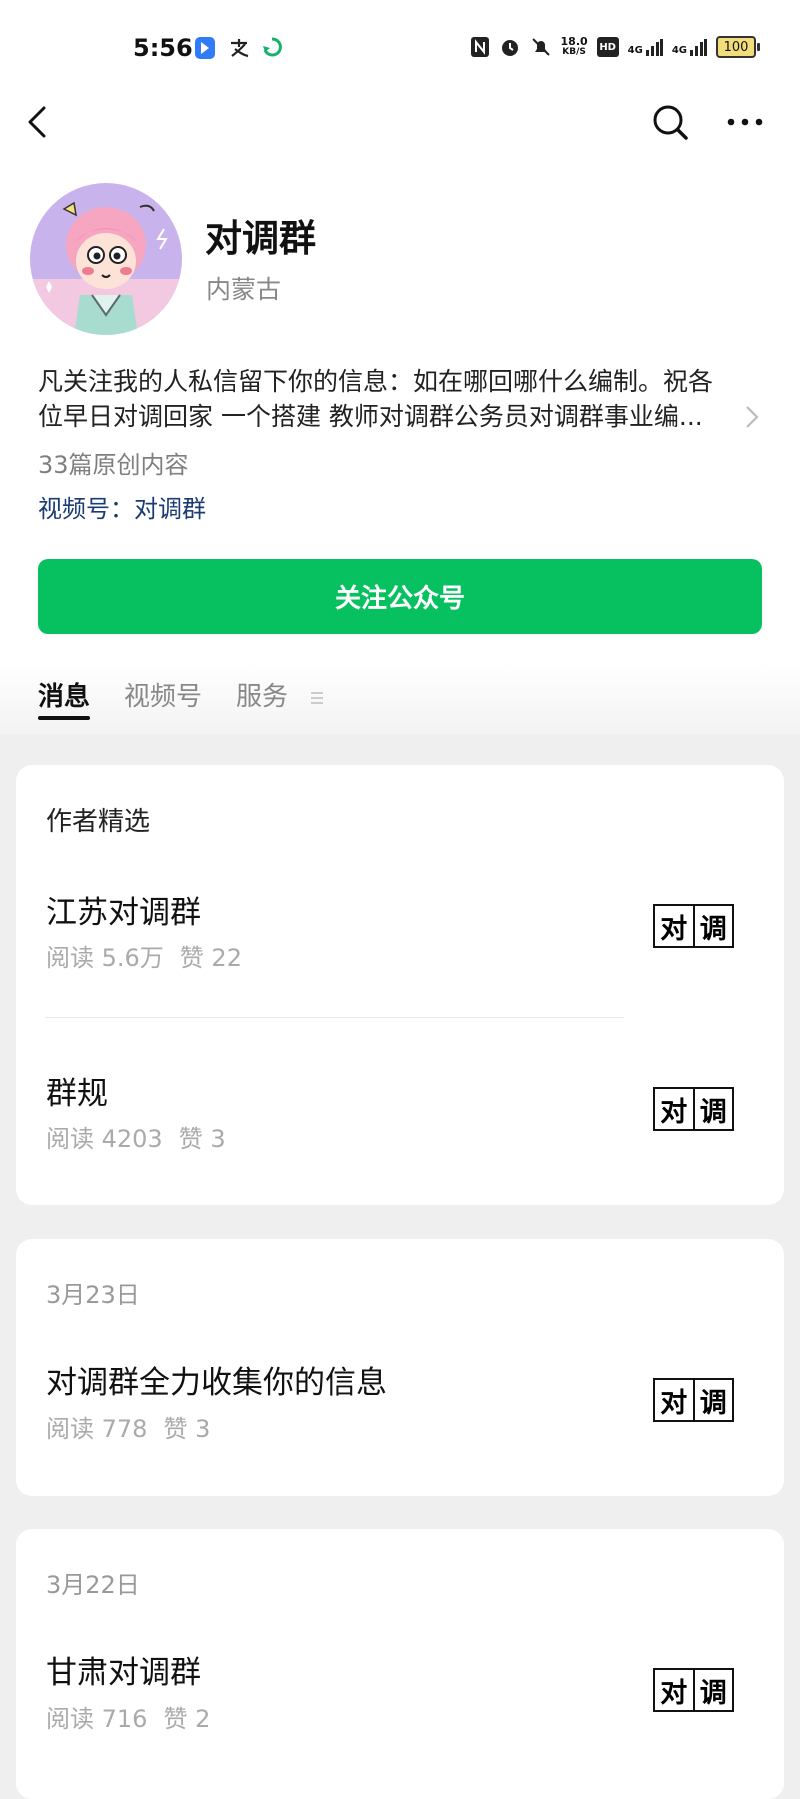 Image resolution: width=800 pixels, height=1799 pixels. Describe the element at coordinates (98, 822) in the screenshot. I see `featured-section-title: 作者精选` at that location.